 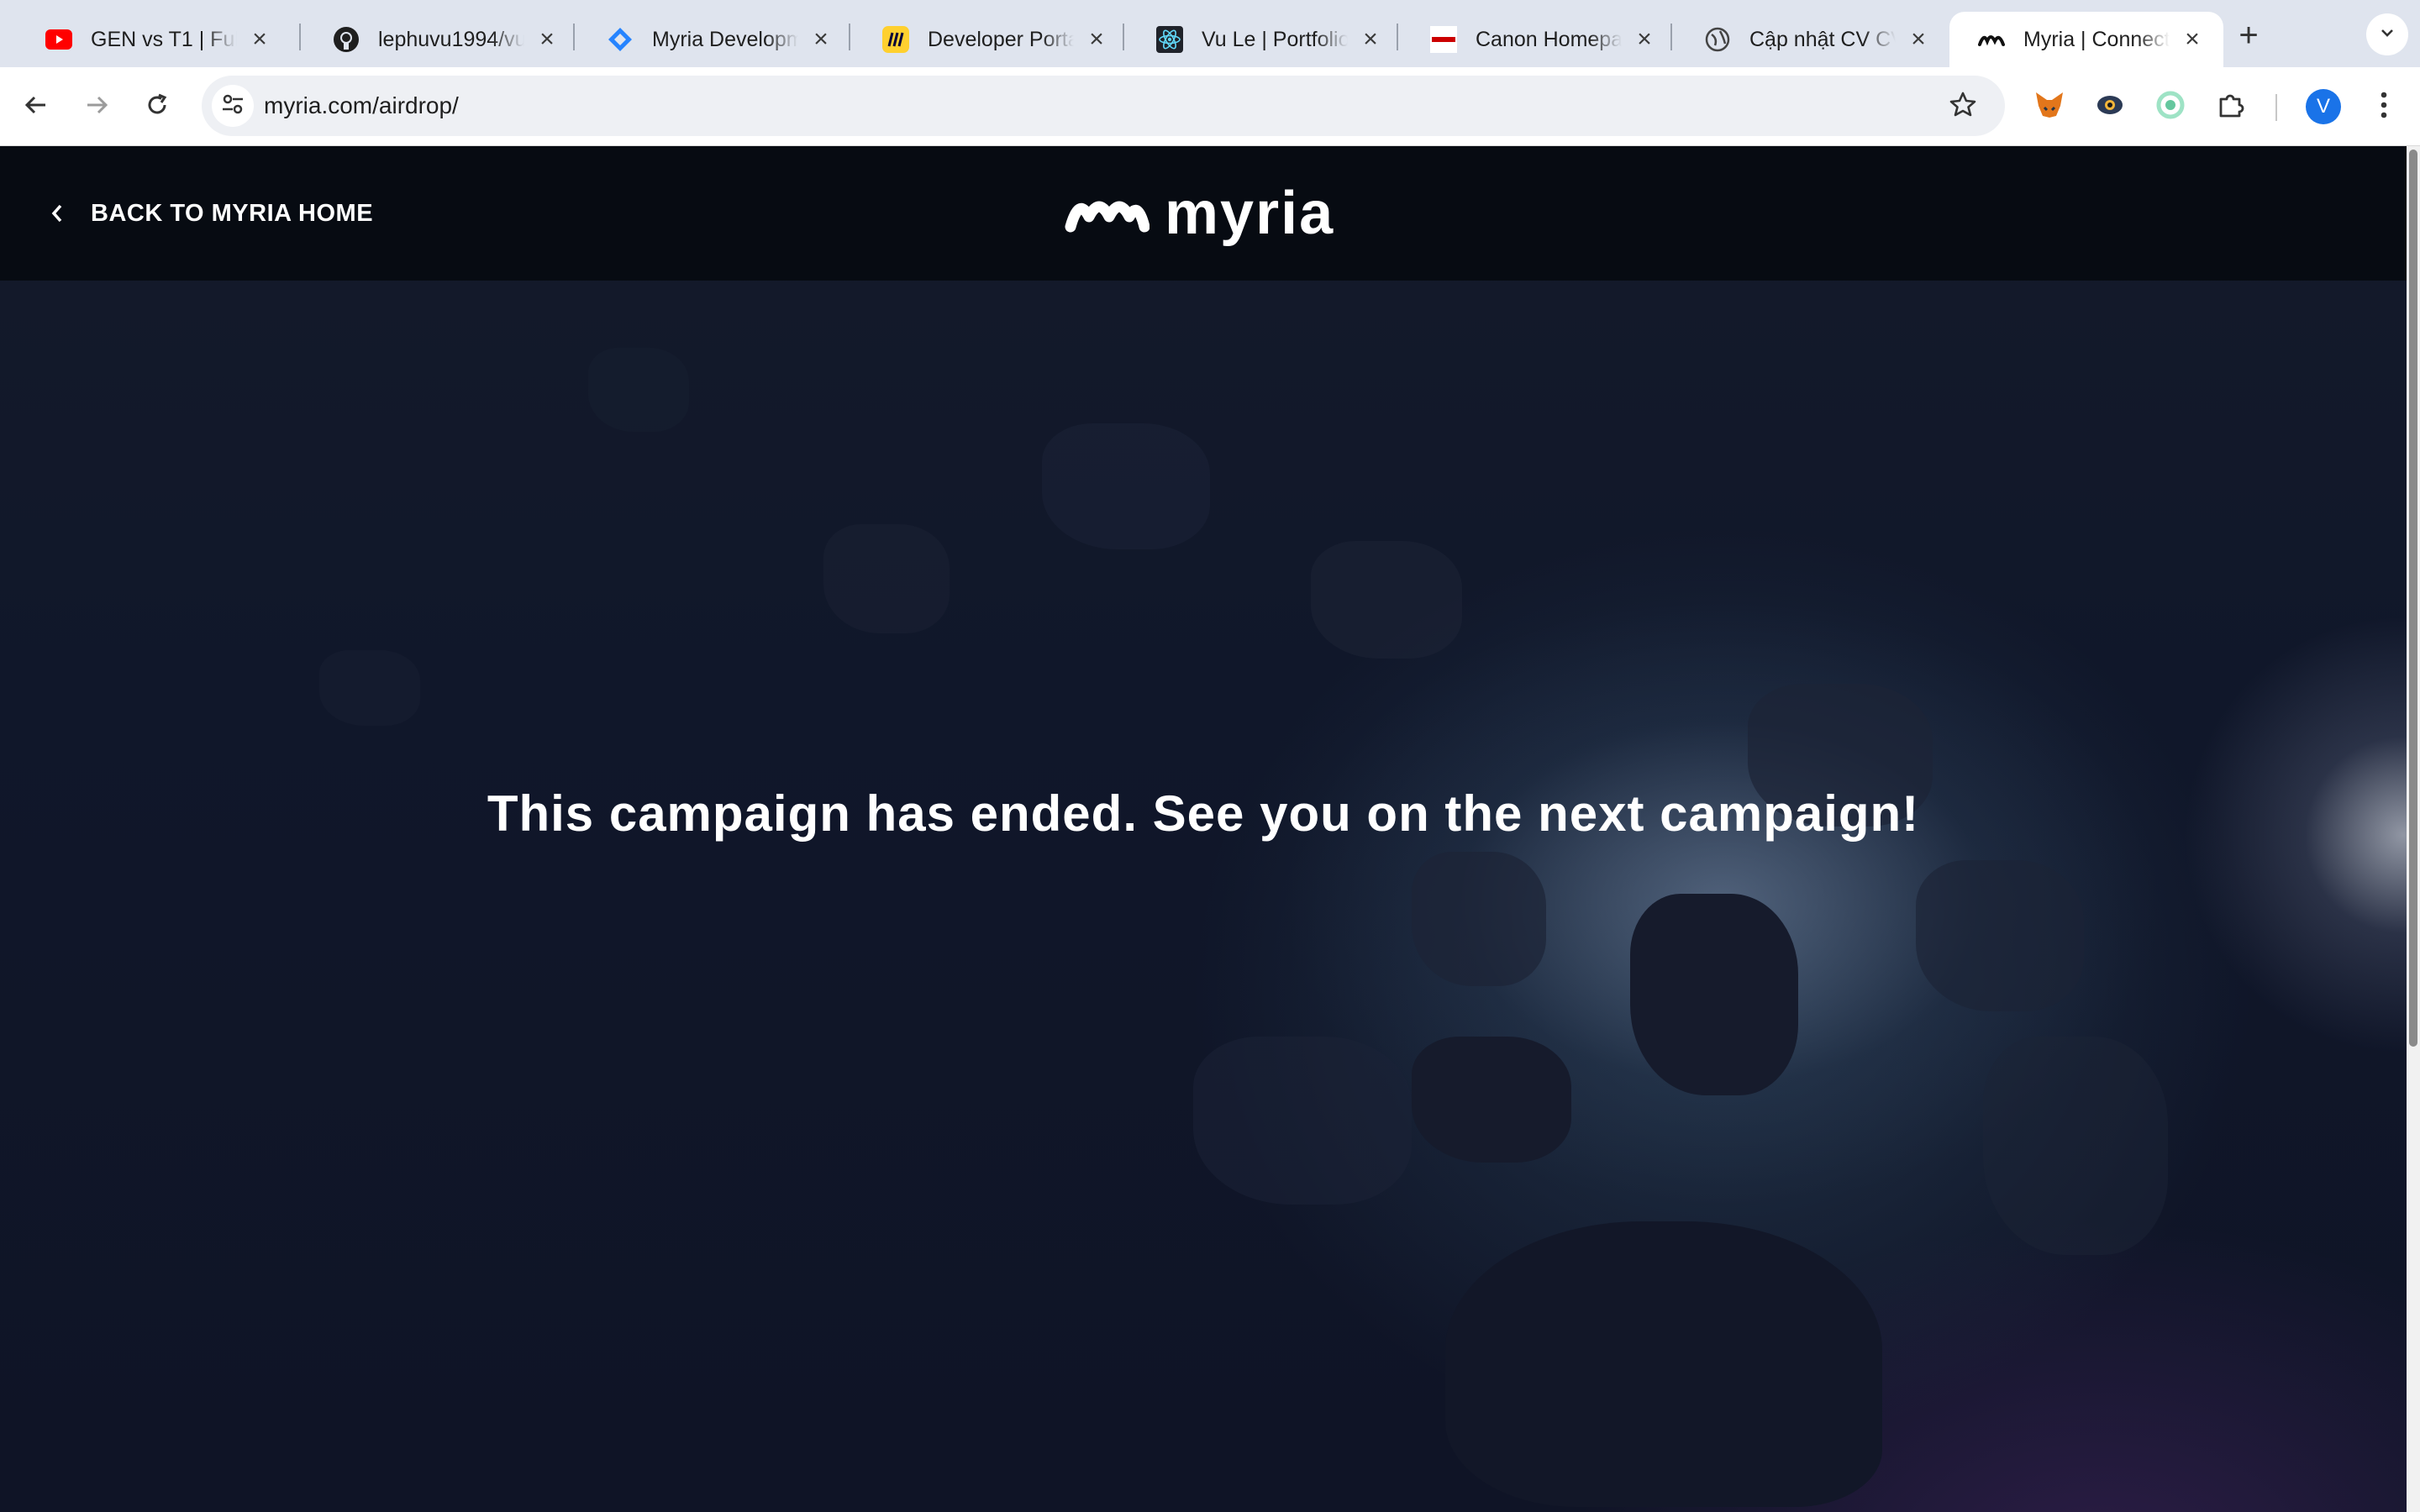 I want to click on back-to-home-link: BACK TO MYRIA HOME, so click(x=211, y=213).